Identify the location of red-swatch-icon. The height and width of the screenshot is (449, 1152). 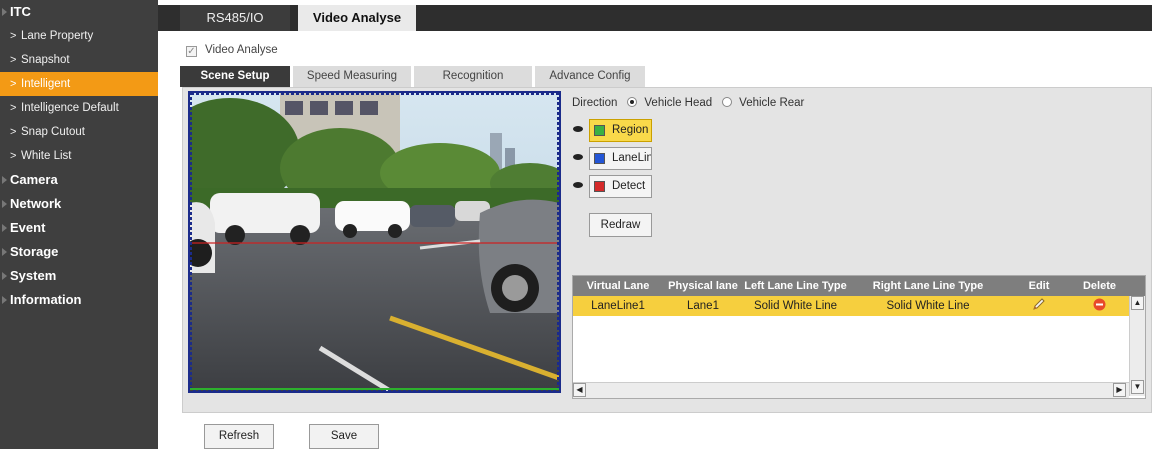
(599, 186).